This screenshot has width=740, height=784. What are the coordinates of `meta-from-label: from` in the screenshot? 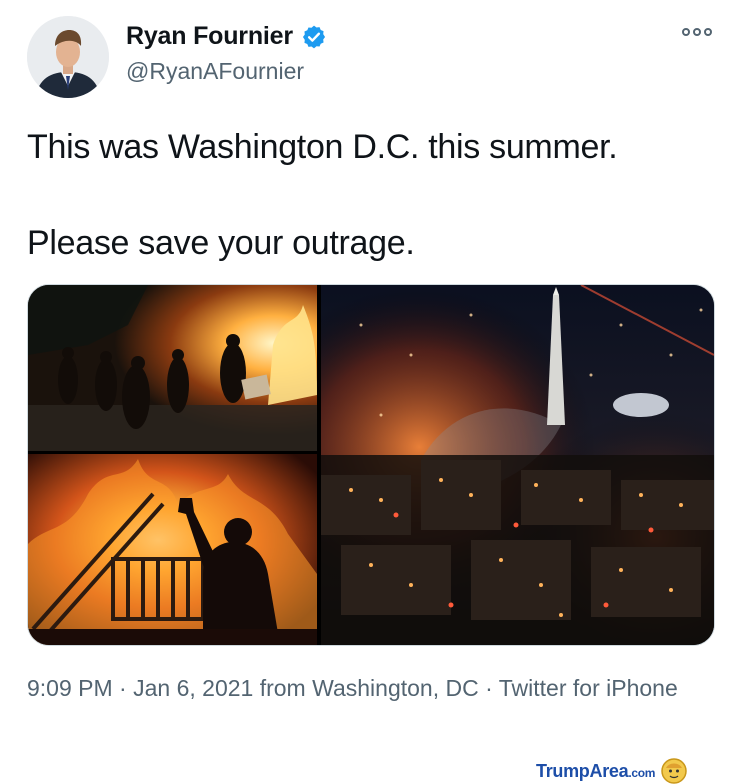 It's located at (282, 688).